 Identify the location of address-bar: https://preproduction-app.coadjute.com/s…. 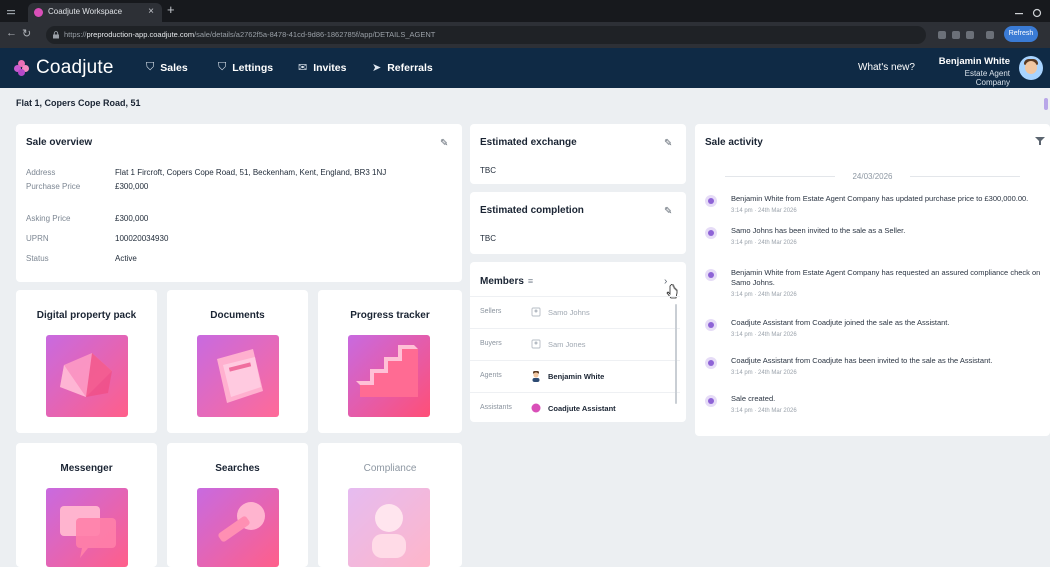
(486, 35).